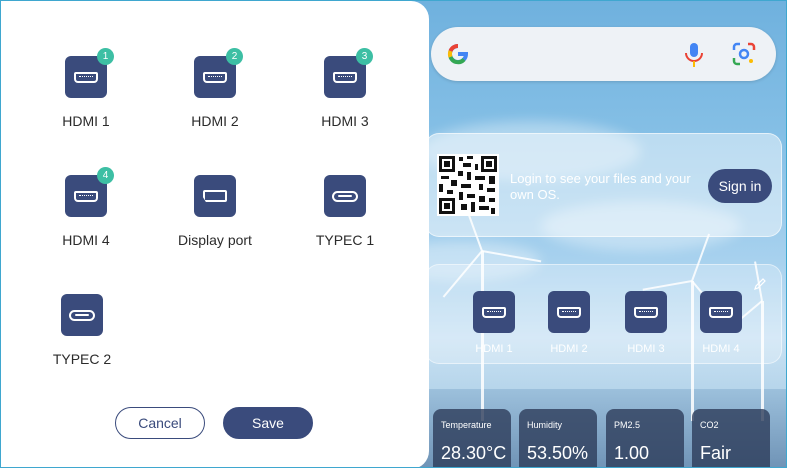  What do you see at coordinates (760, 284) in the screenshot?
I see `edit-pencil-icon` at bounding box center [760, 284].